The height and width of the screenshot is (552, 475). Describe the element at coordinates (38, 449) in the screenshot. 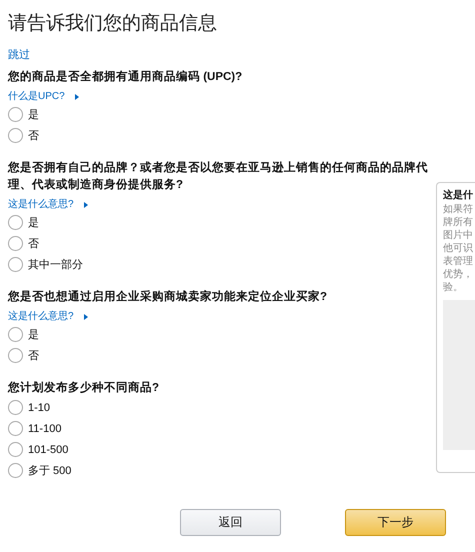

I see `radio-option: 101-500` at that location.